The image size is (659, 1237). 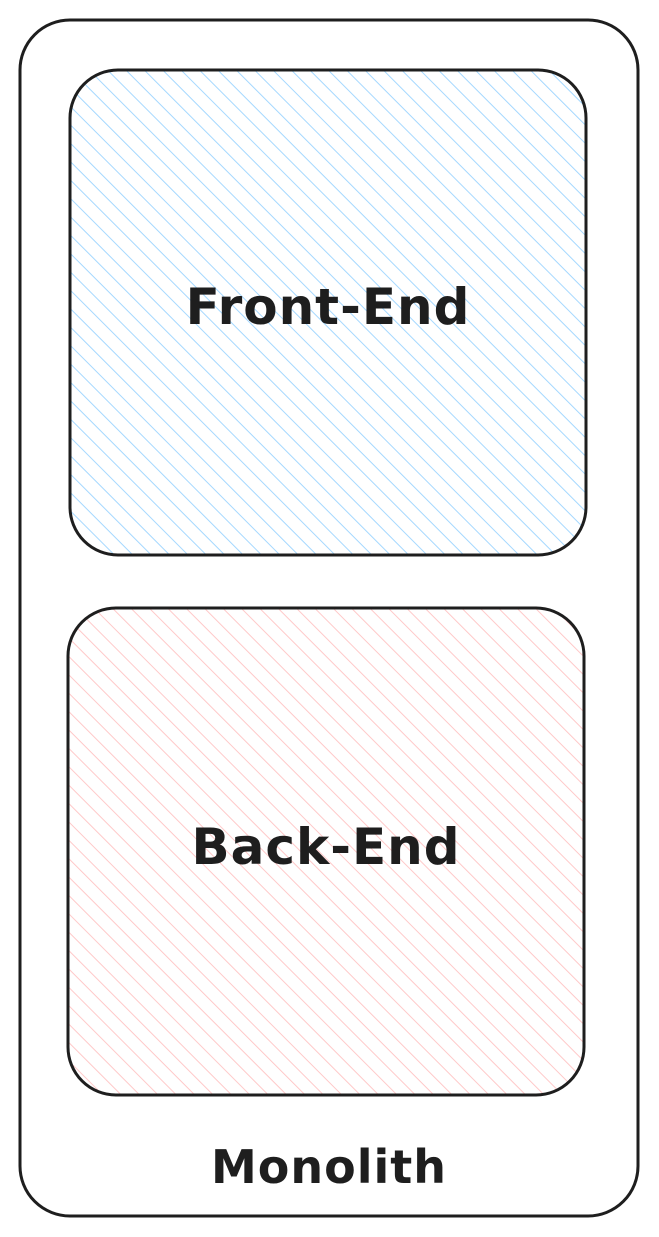 What do you see at coordinates (326, 847) in the screenshot?
I see `back-end-label: Back-End` at bounding box center [326, 847].